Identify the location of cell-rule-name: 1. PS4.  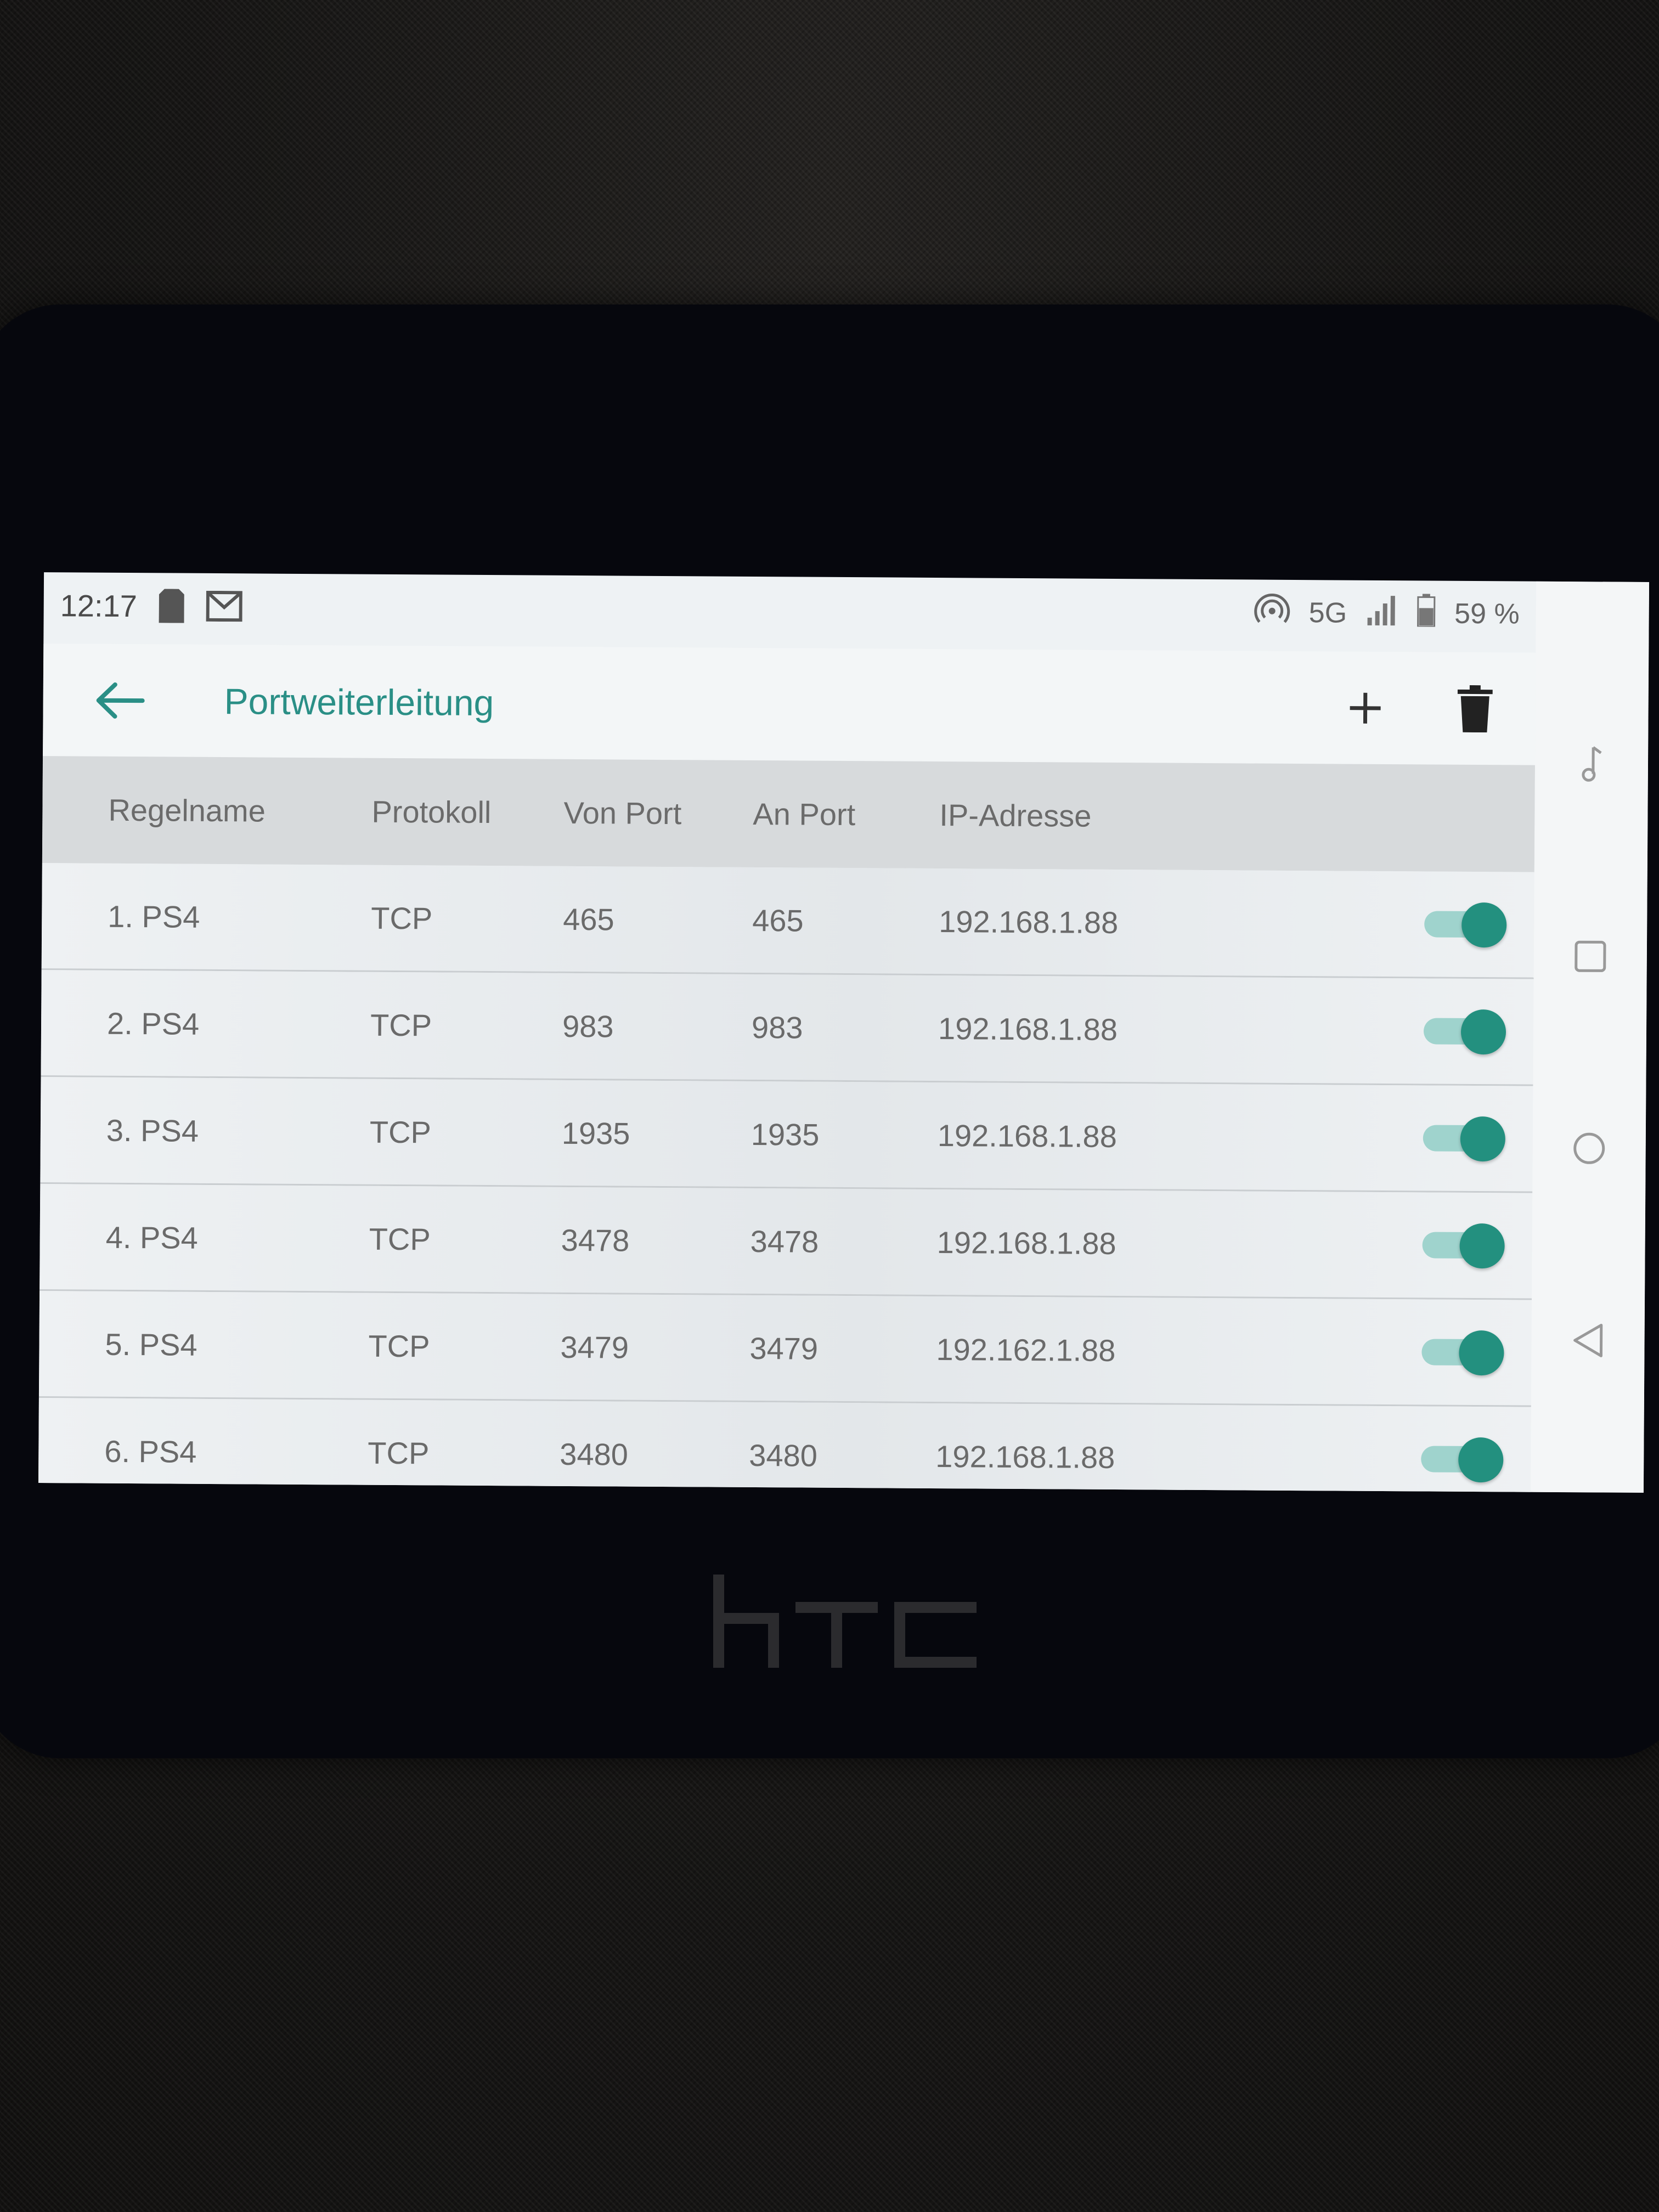
(154, 916).